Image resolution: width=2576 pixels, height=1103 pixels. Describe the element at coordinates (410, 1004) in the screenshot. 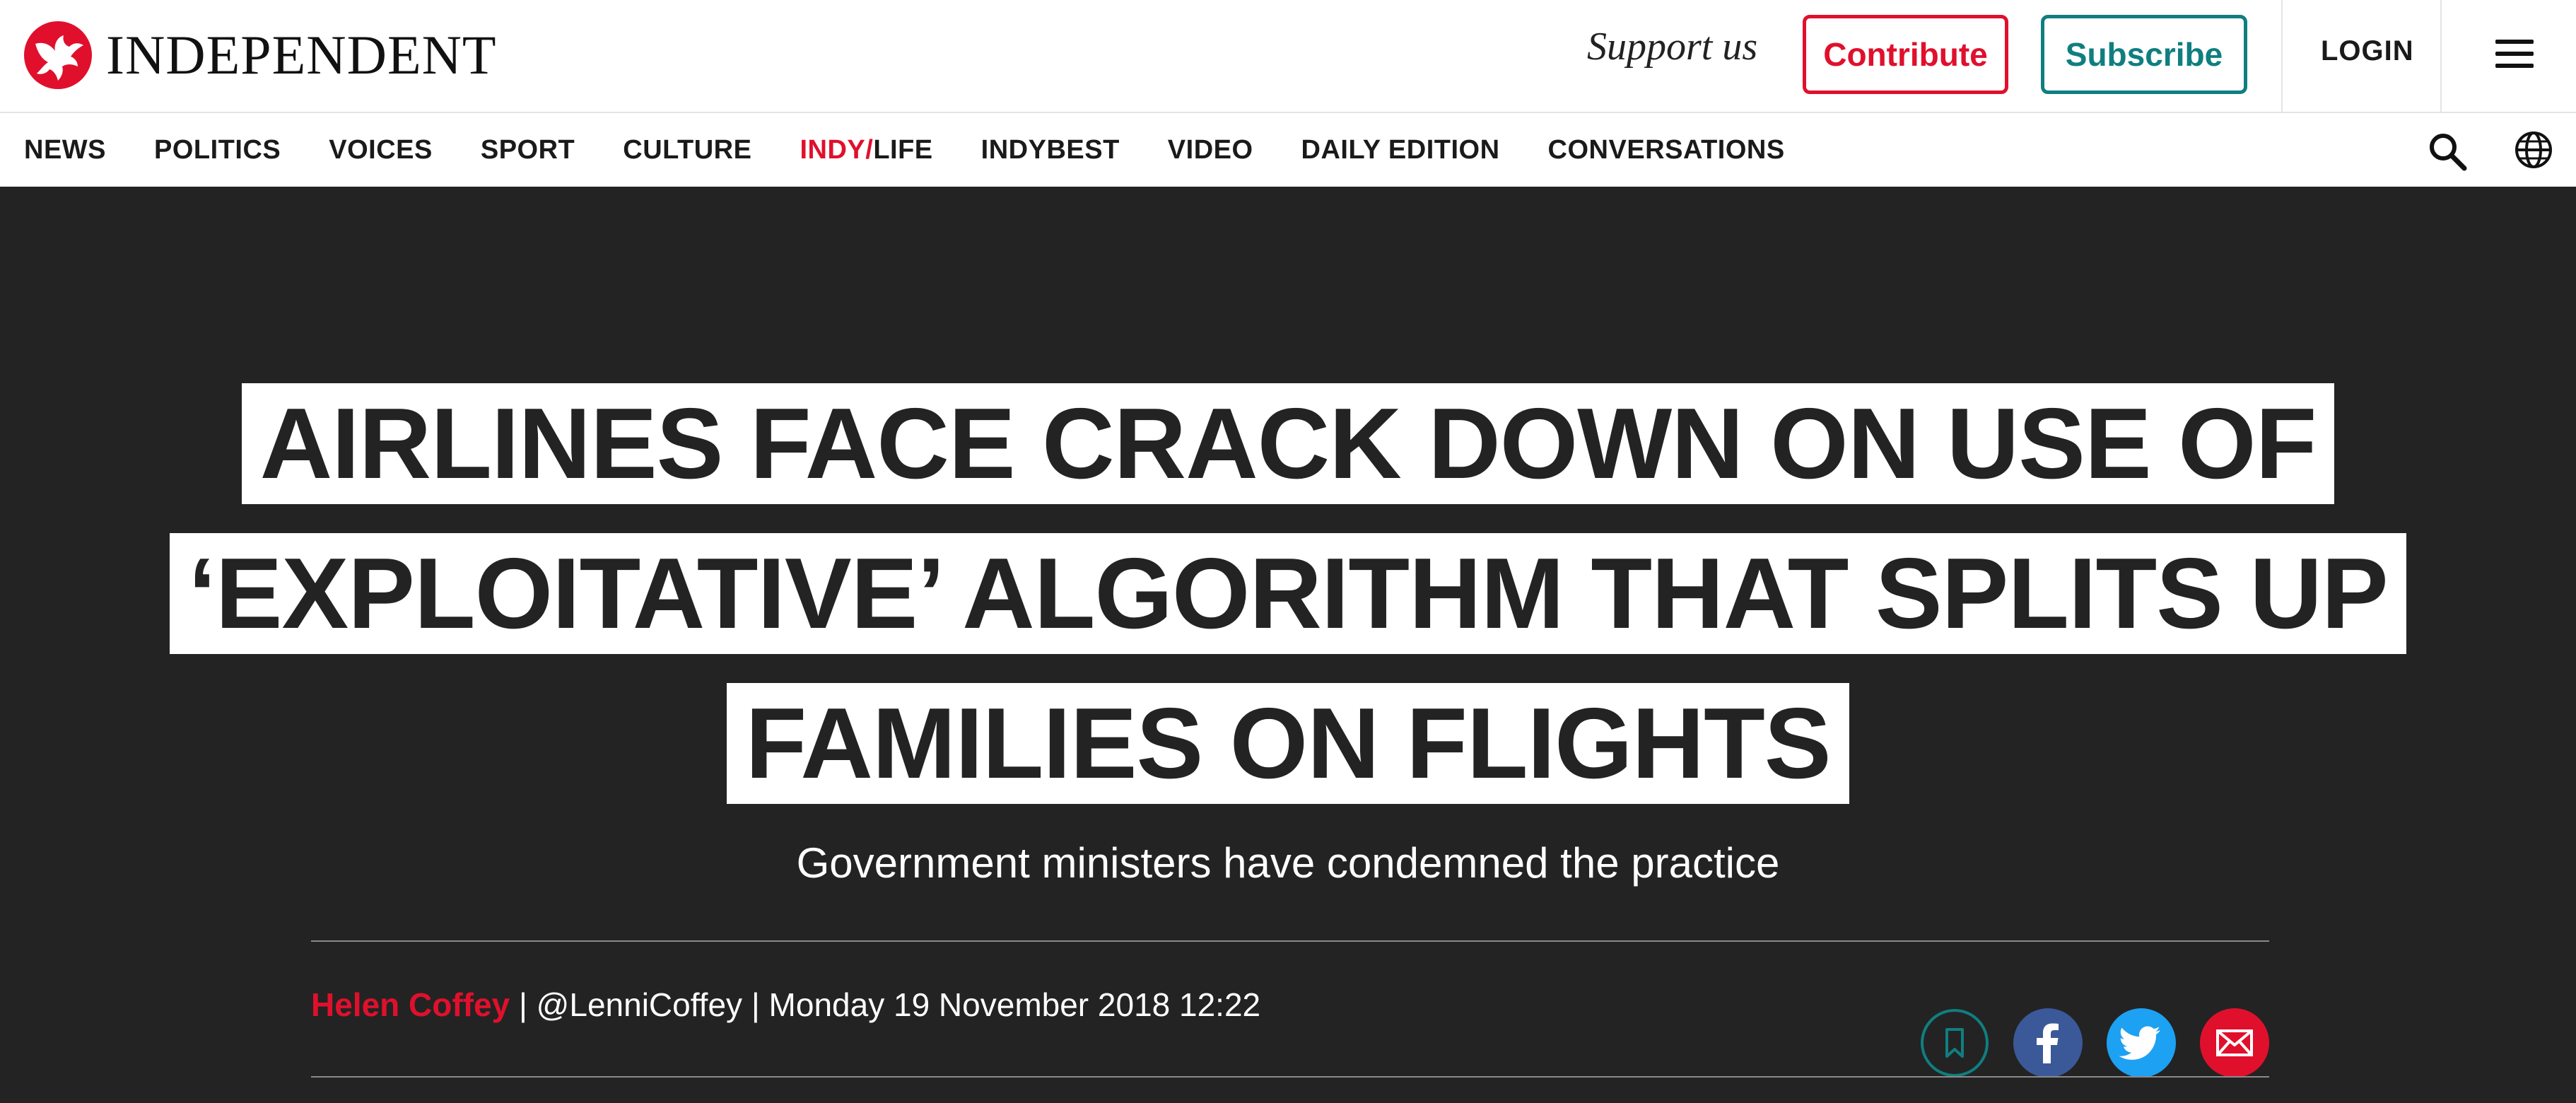

I see `author-link: Helen Coffey` at that location.